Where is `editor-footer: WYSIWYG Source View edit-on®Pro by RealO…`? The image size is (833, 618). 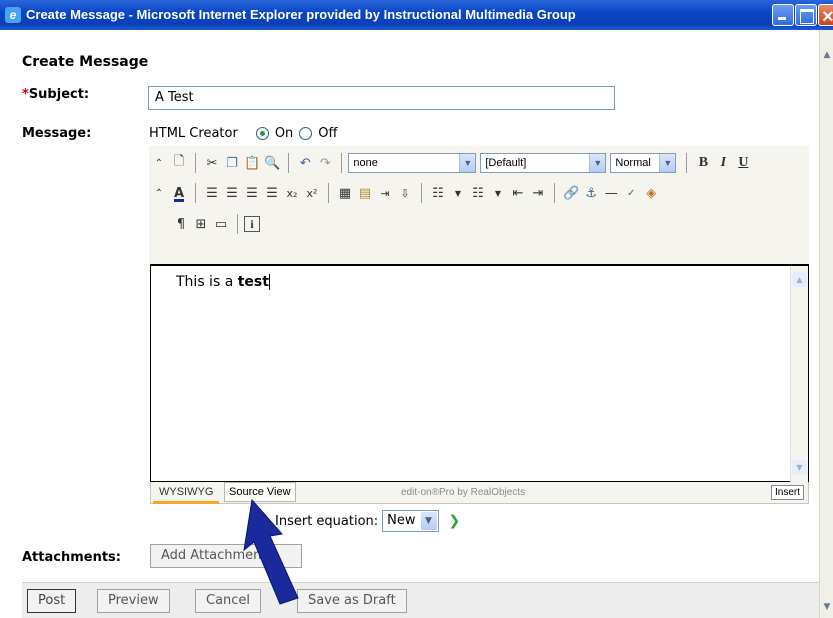 editor-footer: WYSIWYG Source View edit-on®Pro by RealO… is located at coordinates (479, 493).